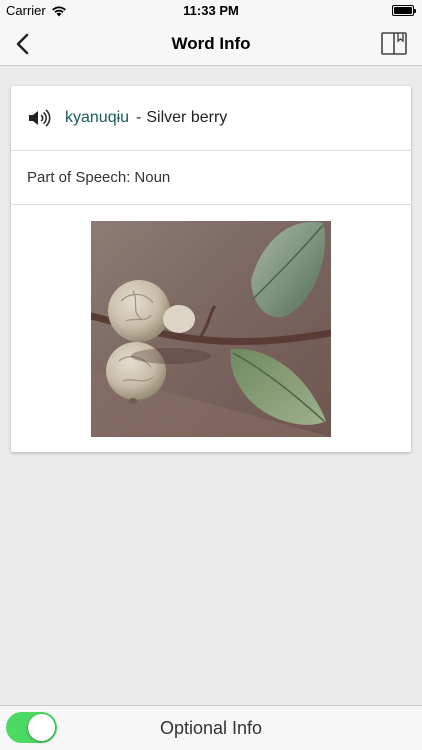 Image resolution: width=422 pixels, height=750 pixels. I want to click on part-of-speech-value: Noun, so click(152, 177).